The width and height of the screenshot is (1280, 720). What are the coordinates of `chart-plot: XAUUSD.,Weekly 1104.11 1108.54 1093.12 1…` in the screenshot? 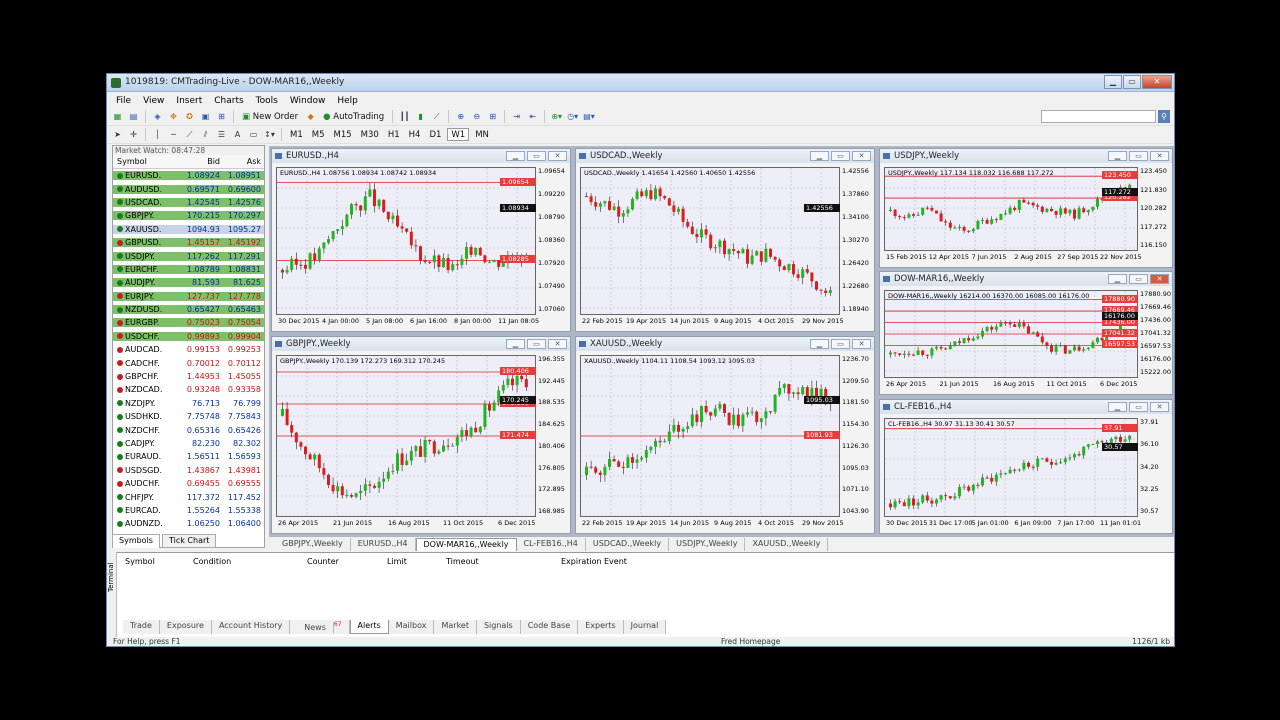 It's located at (710, 436).